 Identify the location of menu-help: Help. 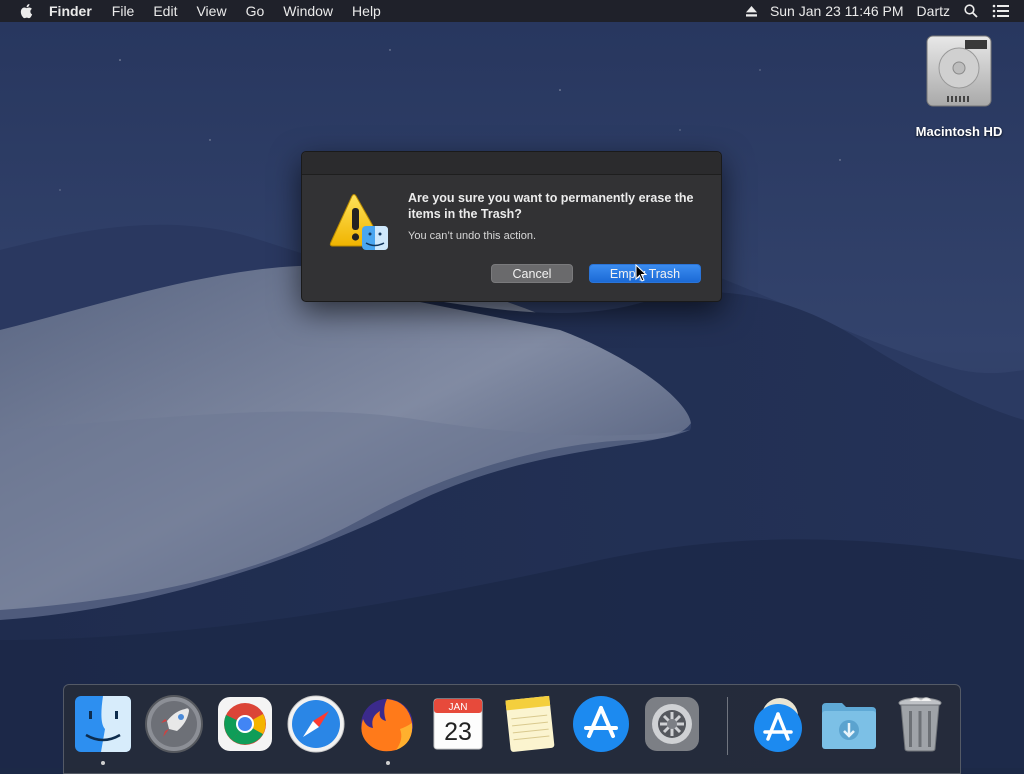
(366, 11).